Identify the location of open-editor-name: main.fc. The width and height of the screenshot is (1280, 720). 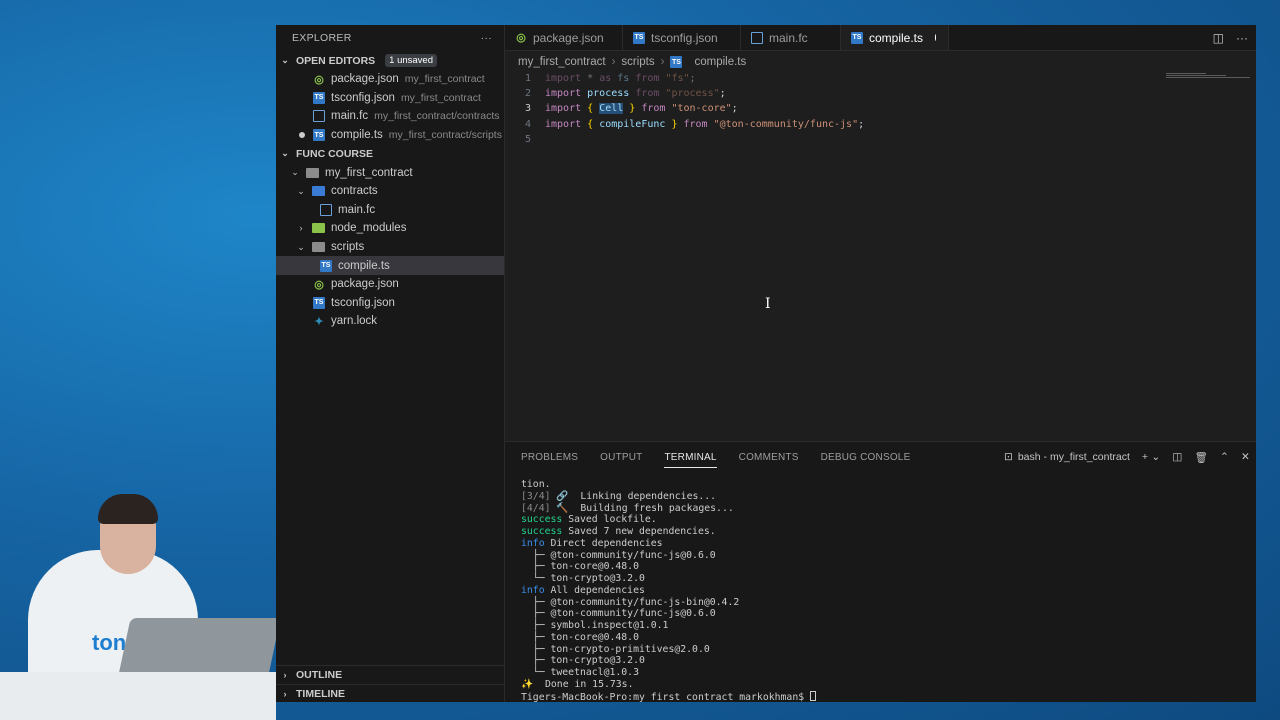
(350, 116).